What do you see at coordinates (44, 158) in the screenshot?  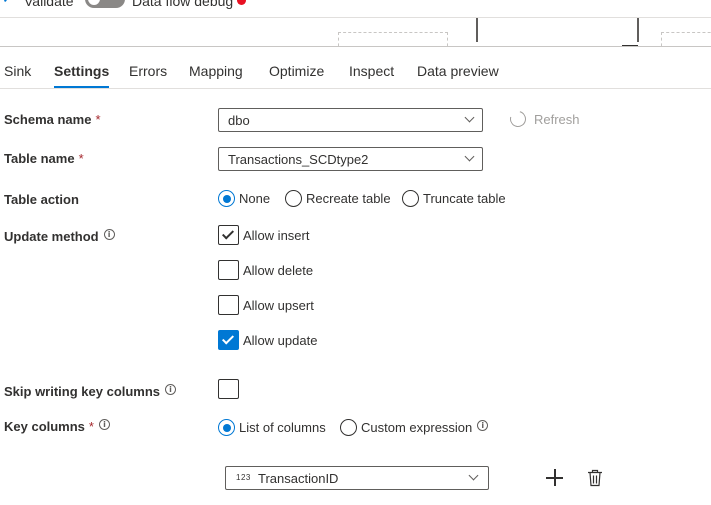 I see `table-name-label: Table name *` at bounding box center [44, 158].